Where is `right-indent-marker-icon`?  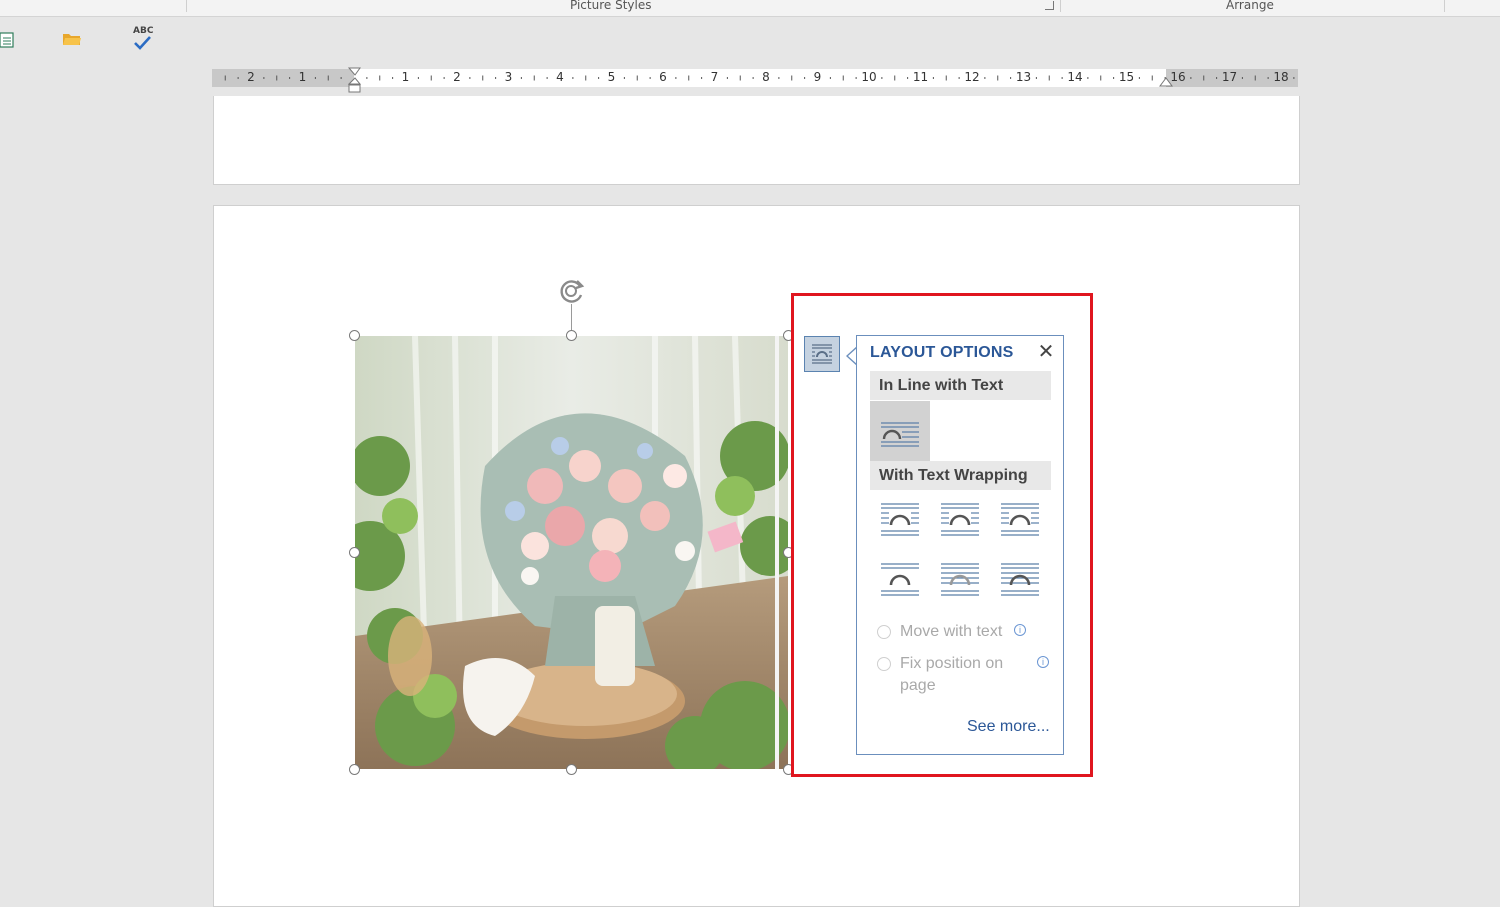 right-indent-marker-icon is located at coordinates (1166, 82).